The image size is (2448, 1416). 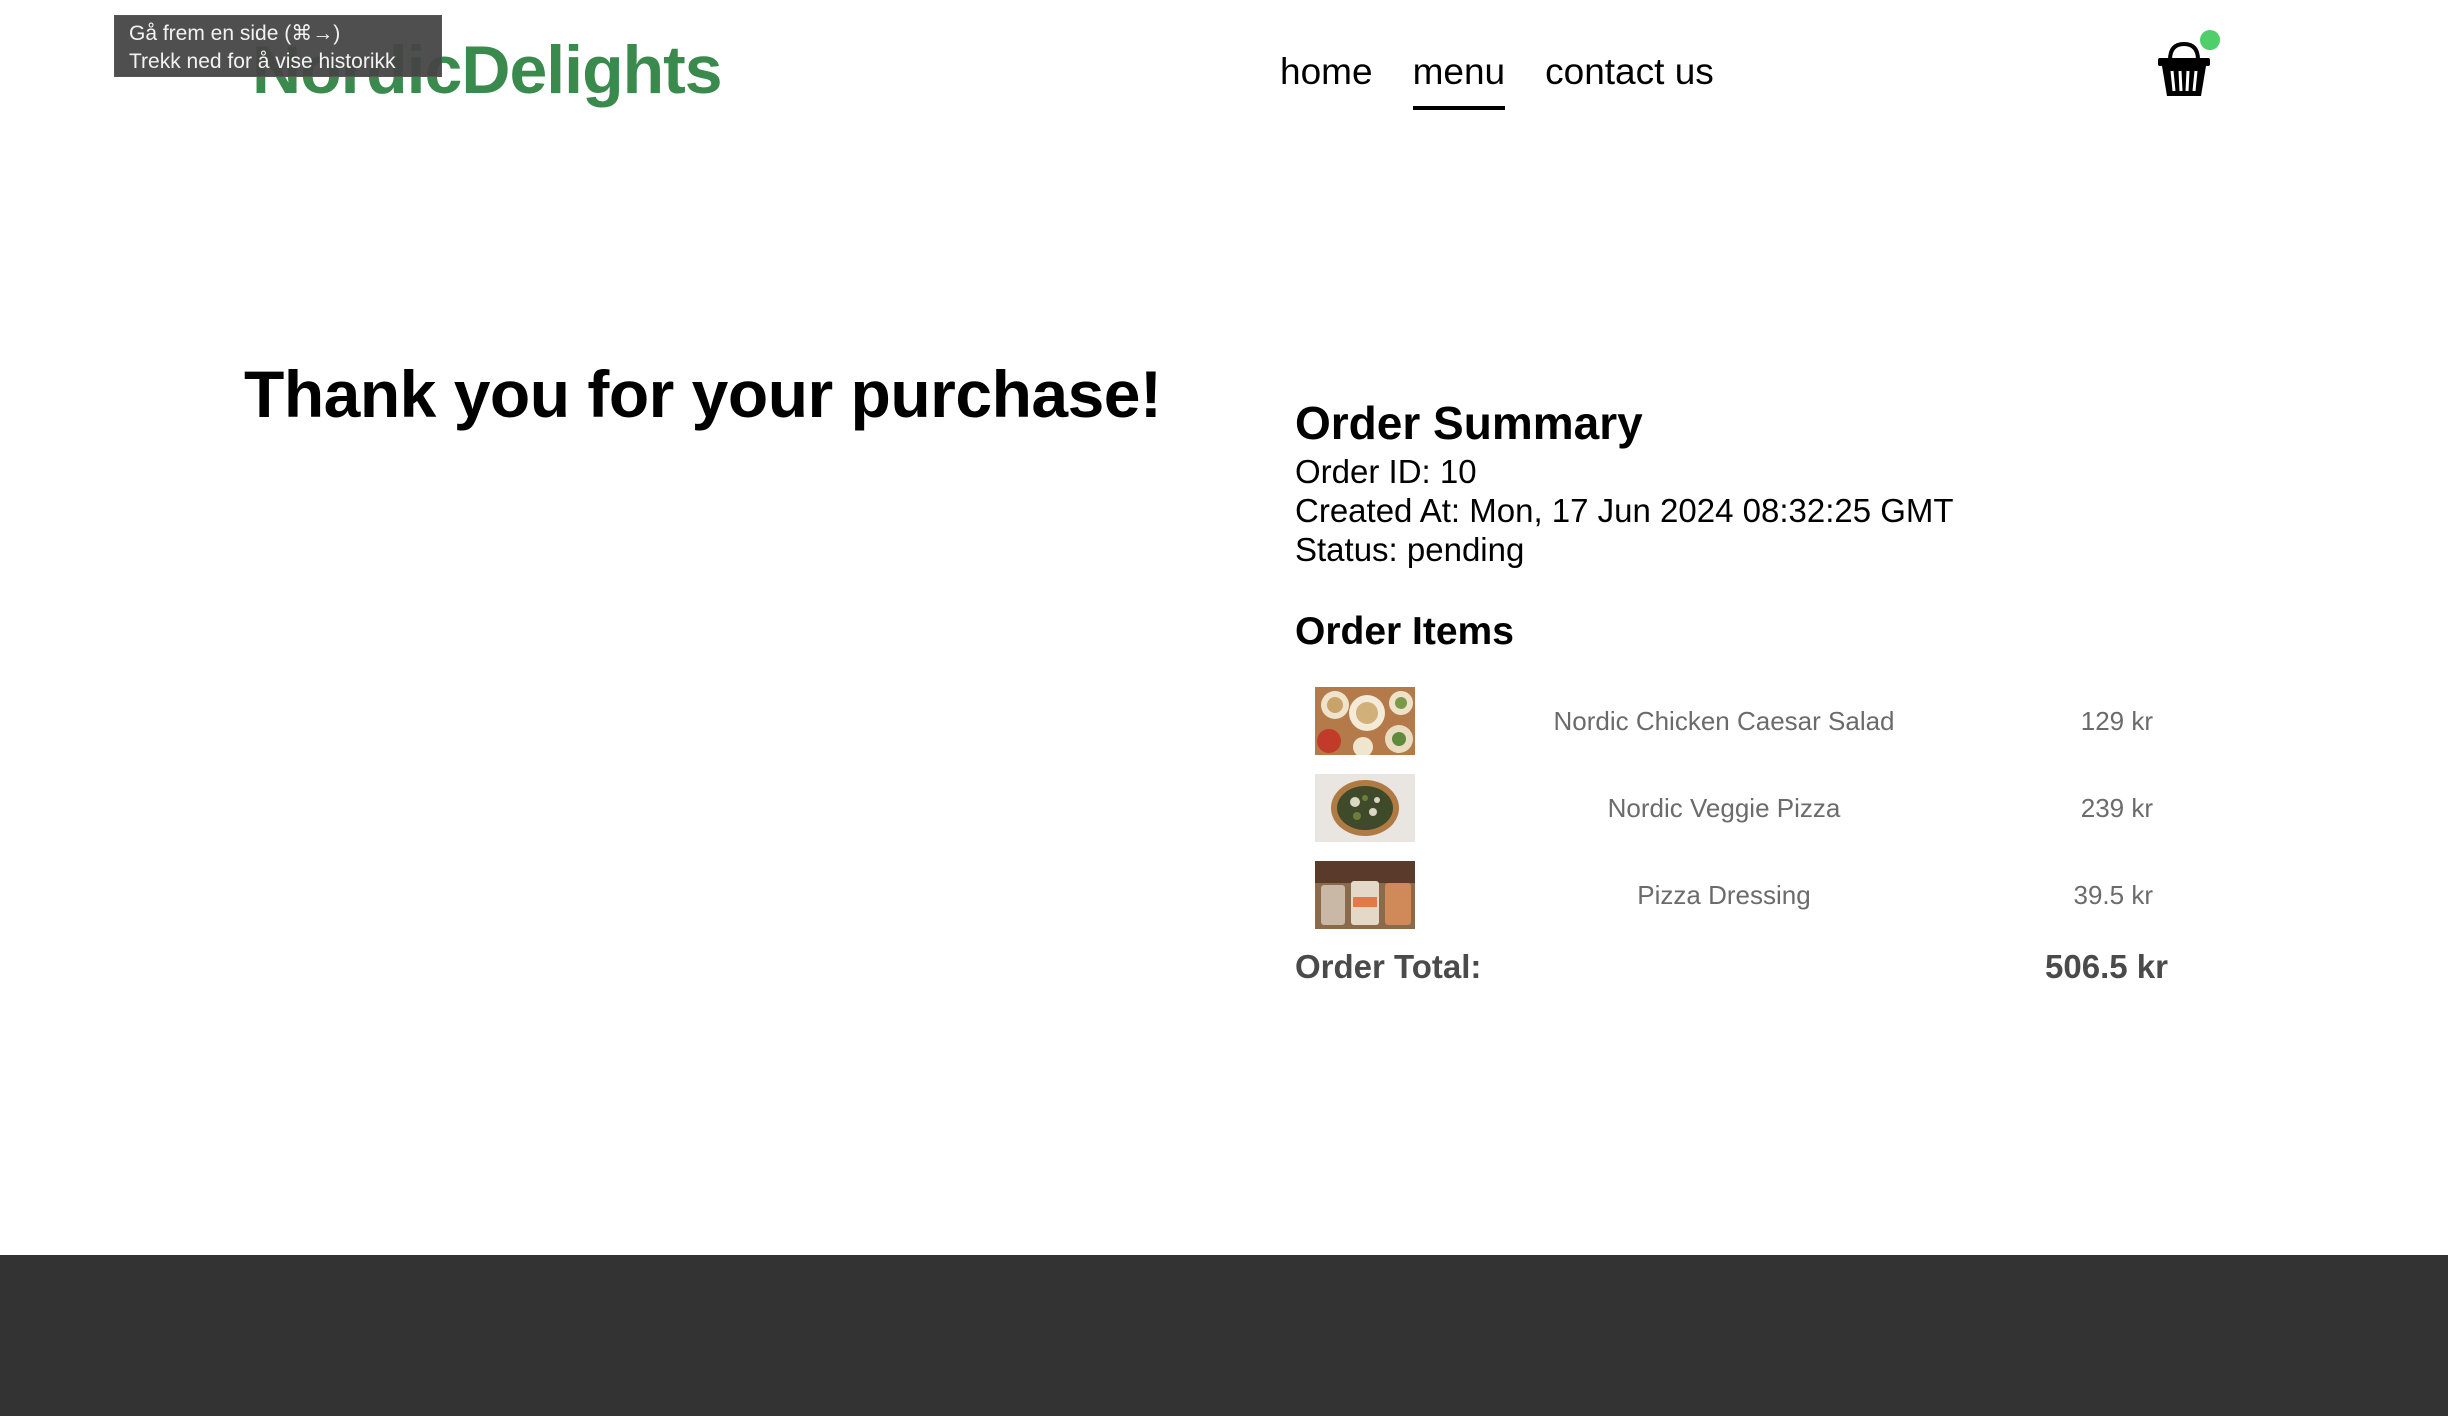 What do you see at coordinates (1629, 77) in the screenshot?
I see `nav-contact-us: contact us` at bounding box center [1629, 77].